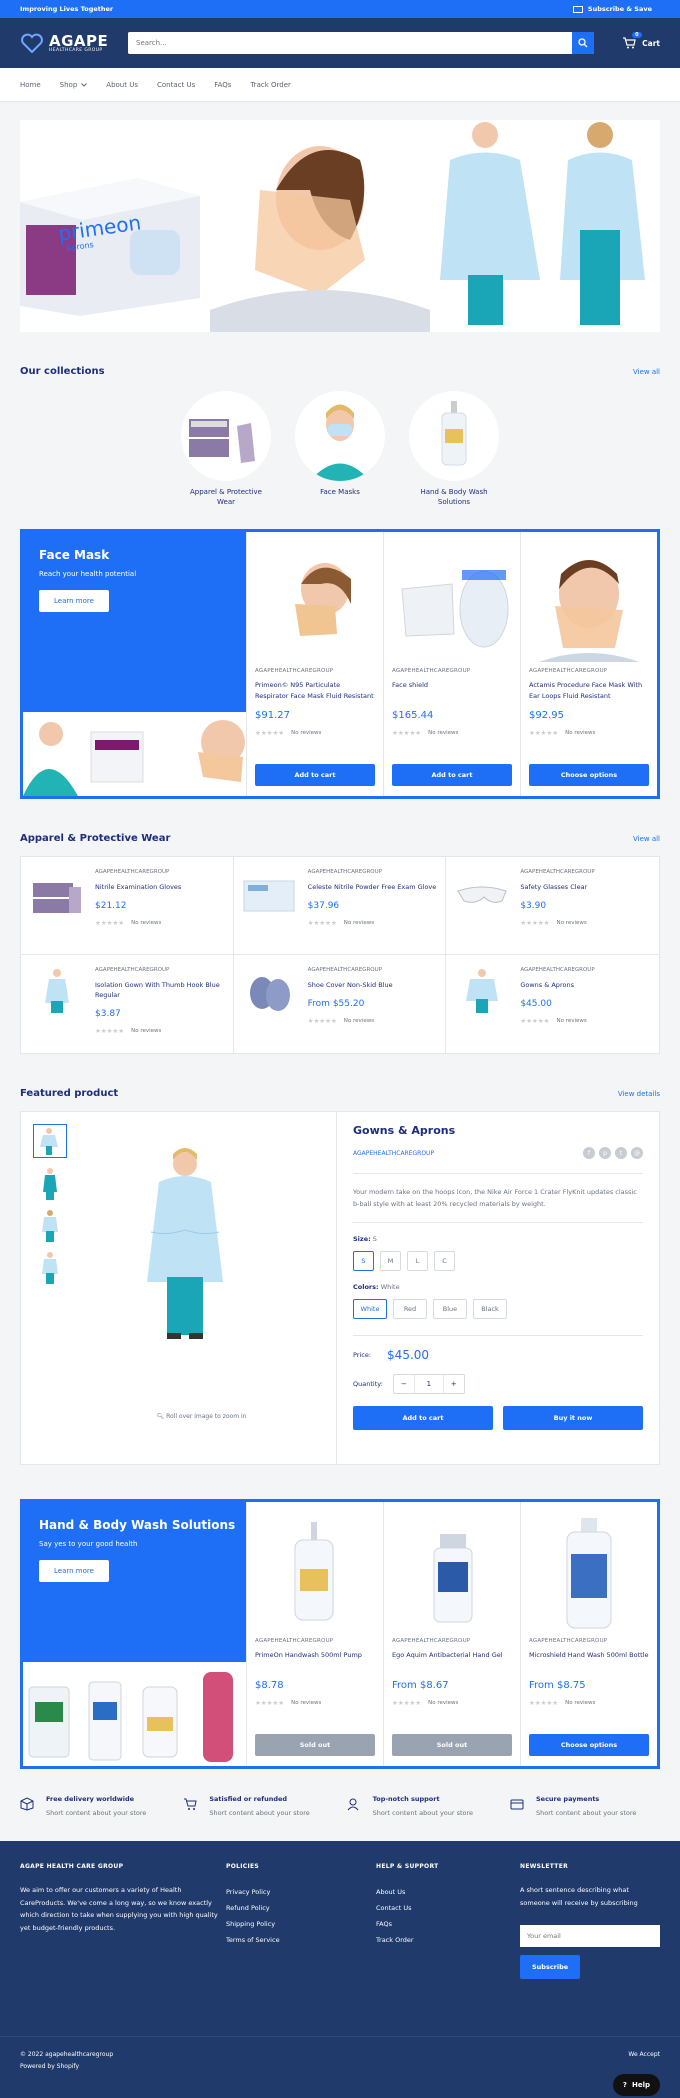 This screenshot has height=2098, width=680. I want to click on product-name: Face shield, so click(452, 691).